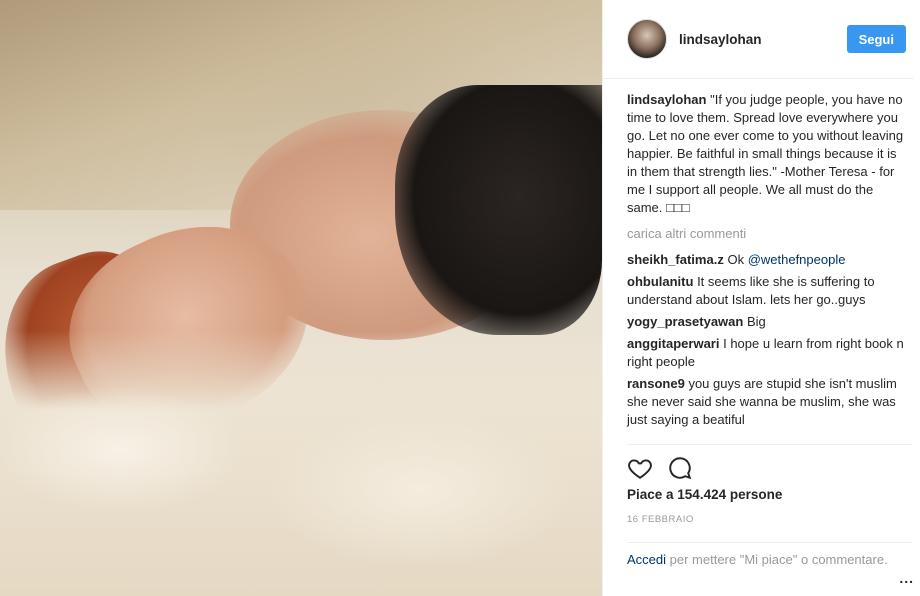 Image resolution: width=920 pixels, height=596 pixels. I want to click on comment-text: Ok, so click(737, 259).